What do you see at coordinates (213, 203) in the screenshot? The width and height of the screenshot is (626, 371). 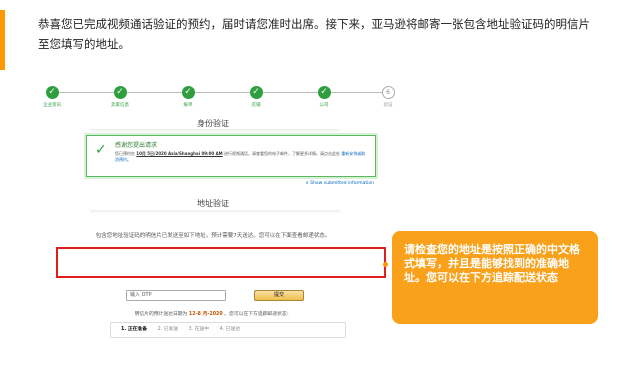 I see `address-section-title: 地址验证` at bounding box center [213, 203].